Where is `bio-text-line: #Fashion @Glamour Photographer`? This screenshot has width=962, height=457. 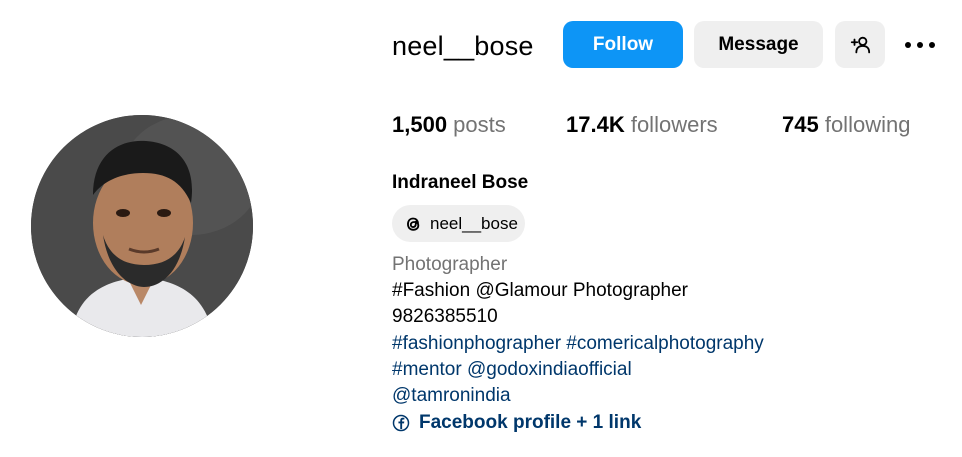 bio-text-line: #Fashion @Glamour Photographer is located at coordinates (540, 290).